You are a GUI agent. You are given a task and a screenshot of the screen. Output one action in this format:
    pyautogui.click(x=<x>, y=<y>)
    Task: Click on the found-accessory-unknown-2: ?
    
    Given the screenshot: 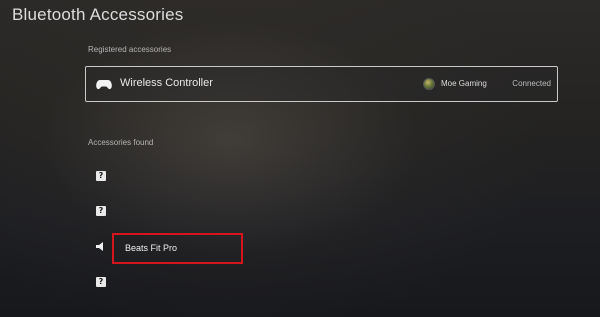 What is the action you would take?
    pyautogui.click(x=240, y=212)
    